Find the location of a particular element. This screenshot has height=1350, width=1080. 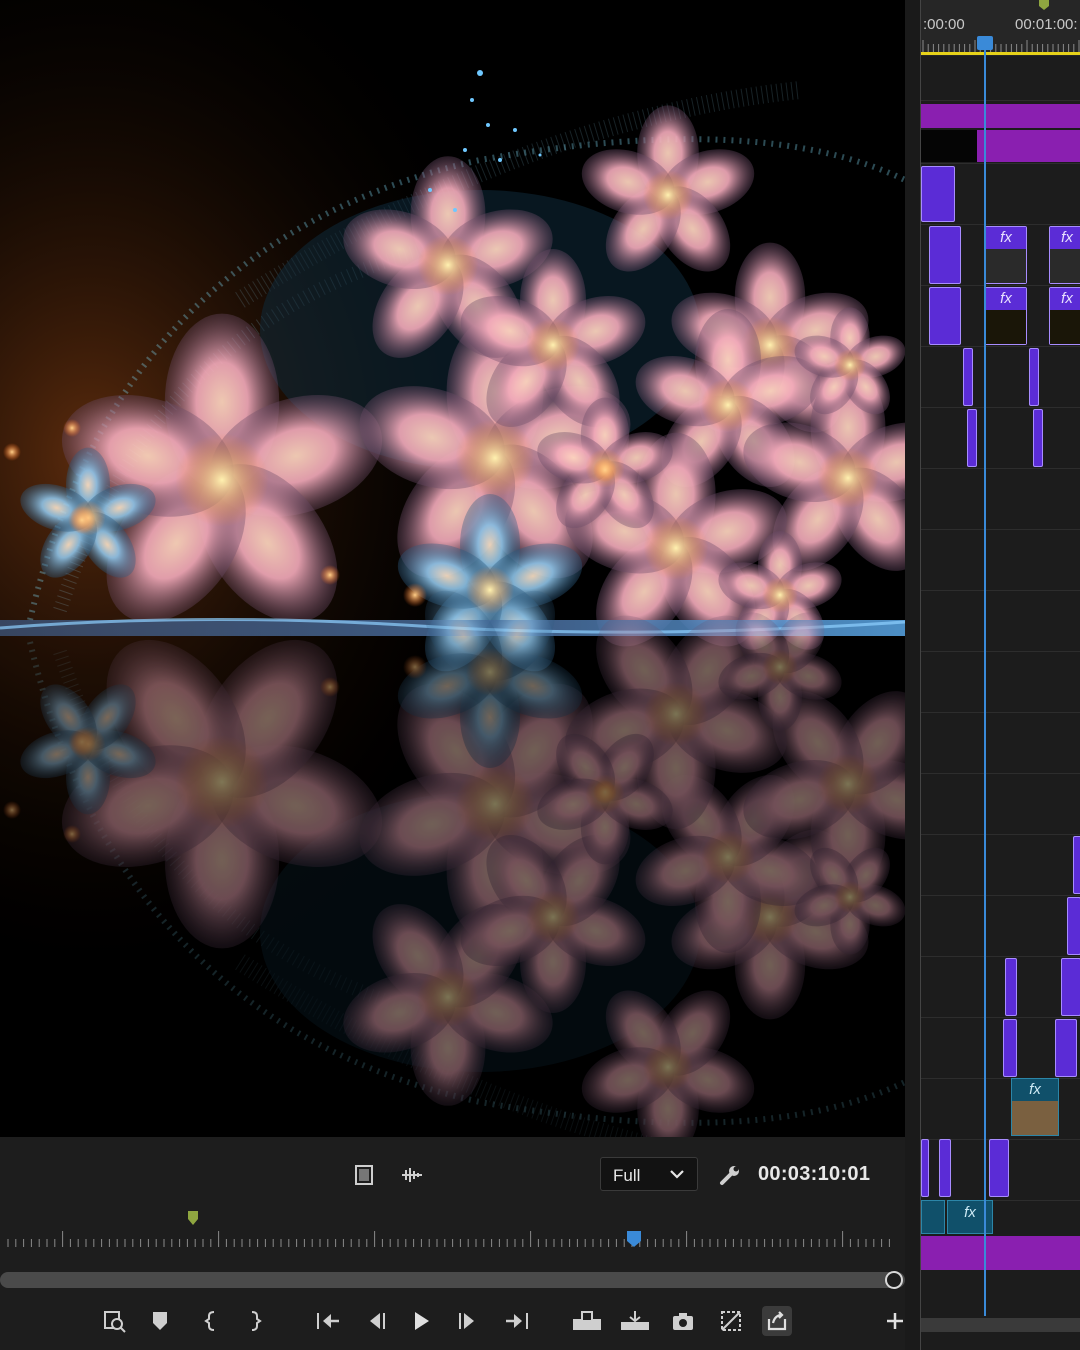

timeline-playhead is located at coordinates (985, 676).